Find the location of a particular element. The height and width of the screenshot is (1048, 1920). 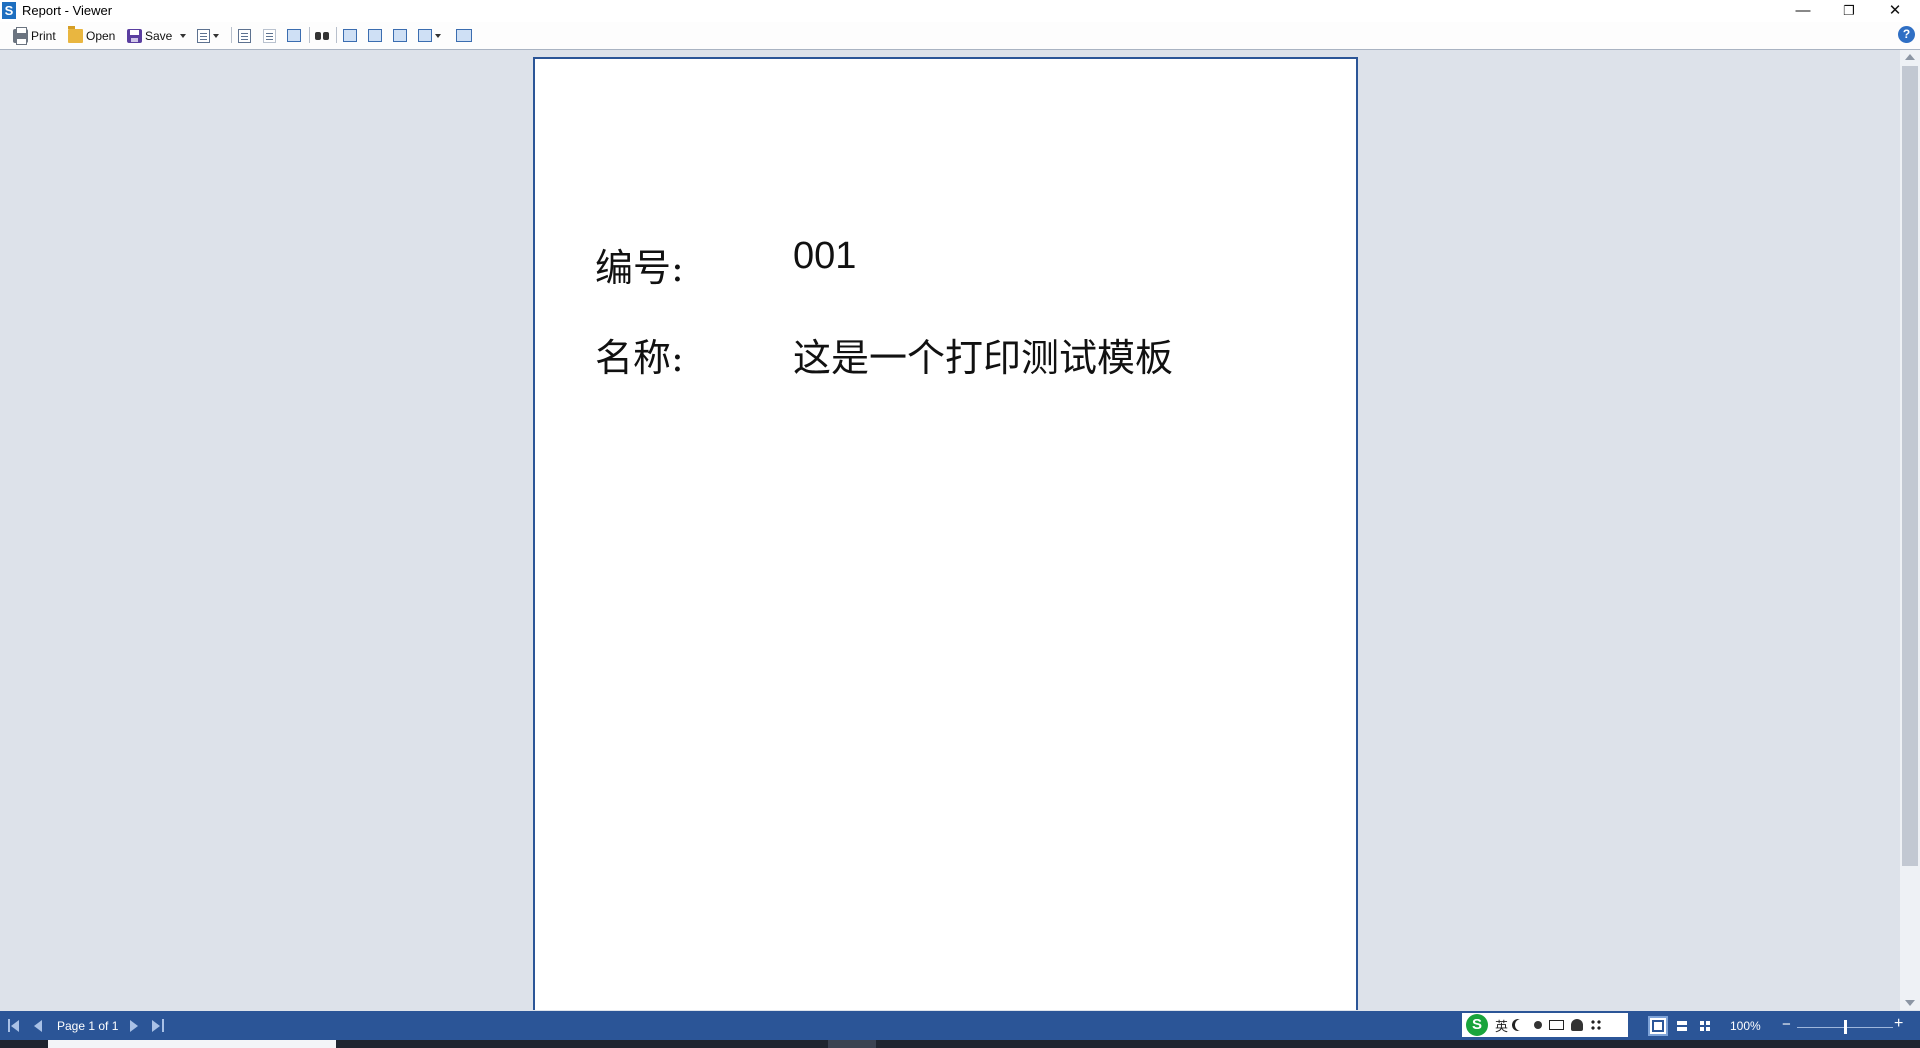

previous-page-button is located at coordinates (38, 1025).